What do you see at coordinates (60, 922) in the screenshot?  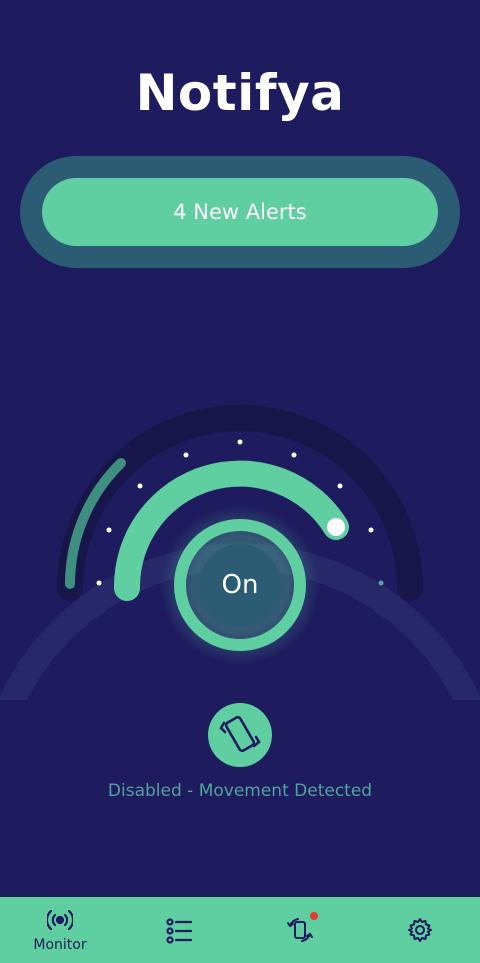 I see `broadcast-icon` at bounding box center [60, 922].